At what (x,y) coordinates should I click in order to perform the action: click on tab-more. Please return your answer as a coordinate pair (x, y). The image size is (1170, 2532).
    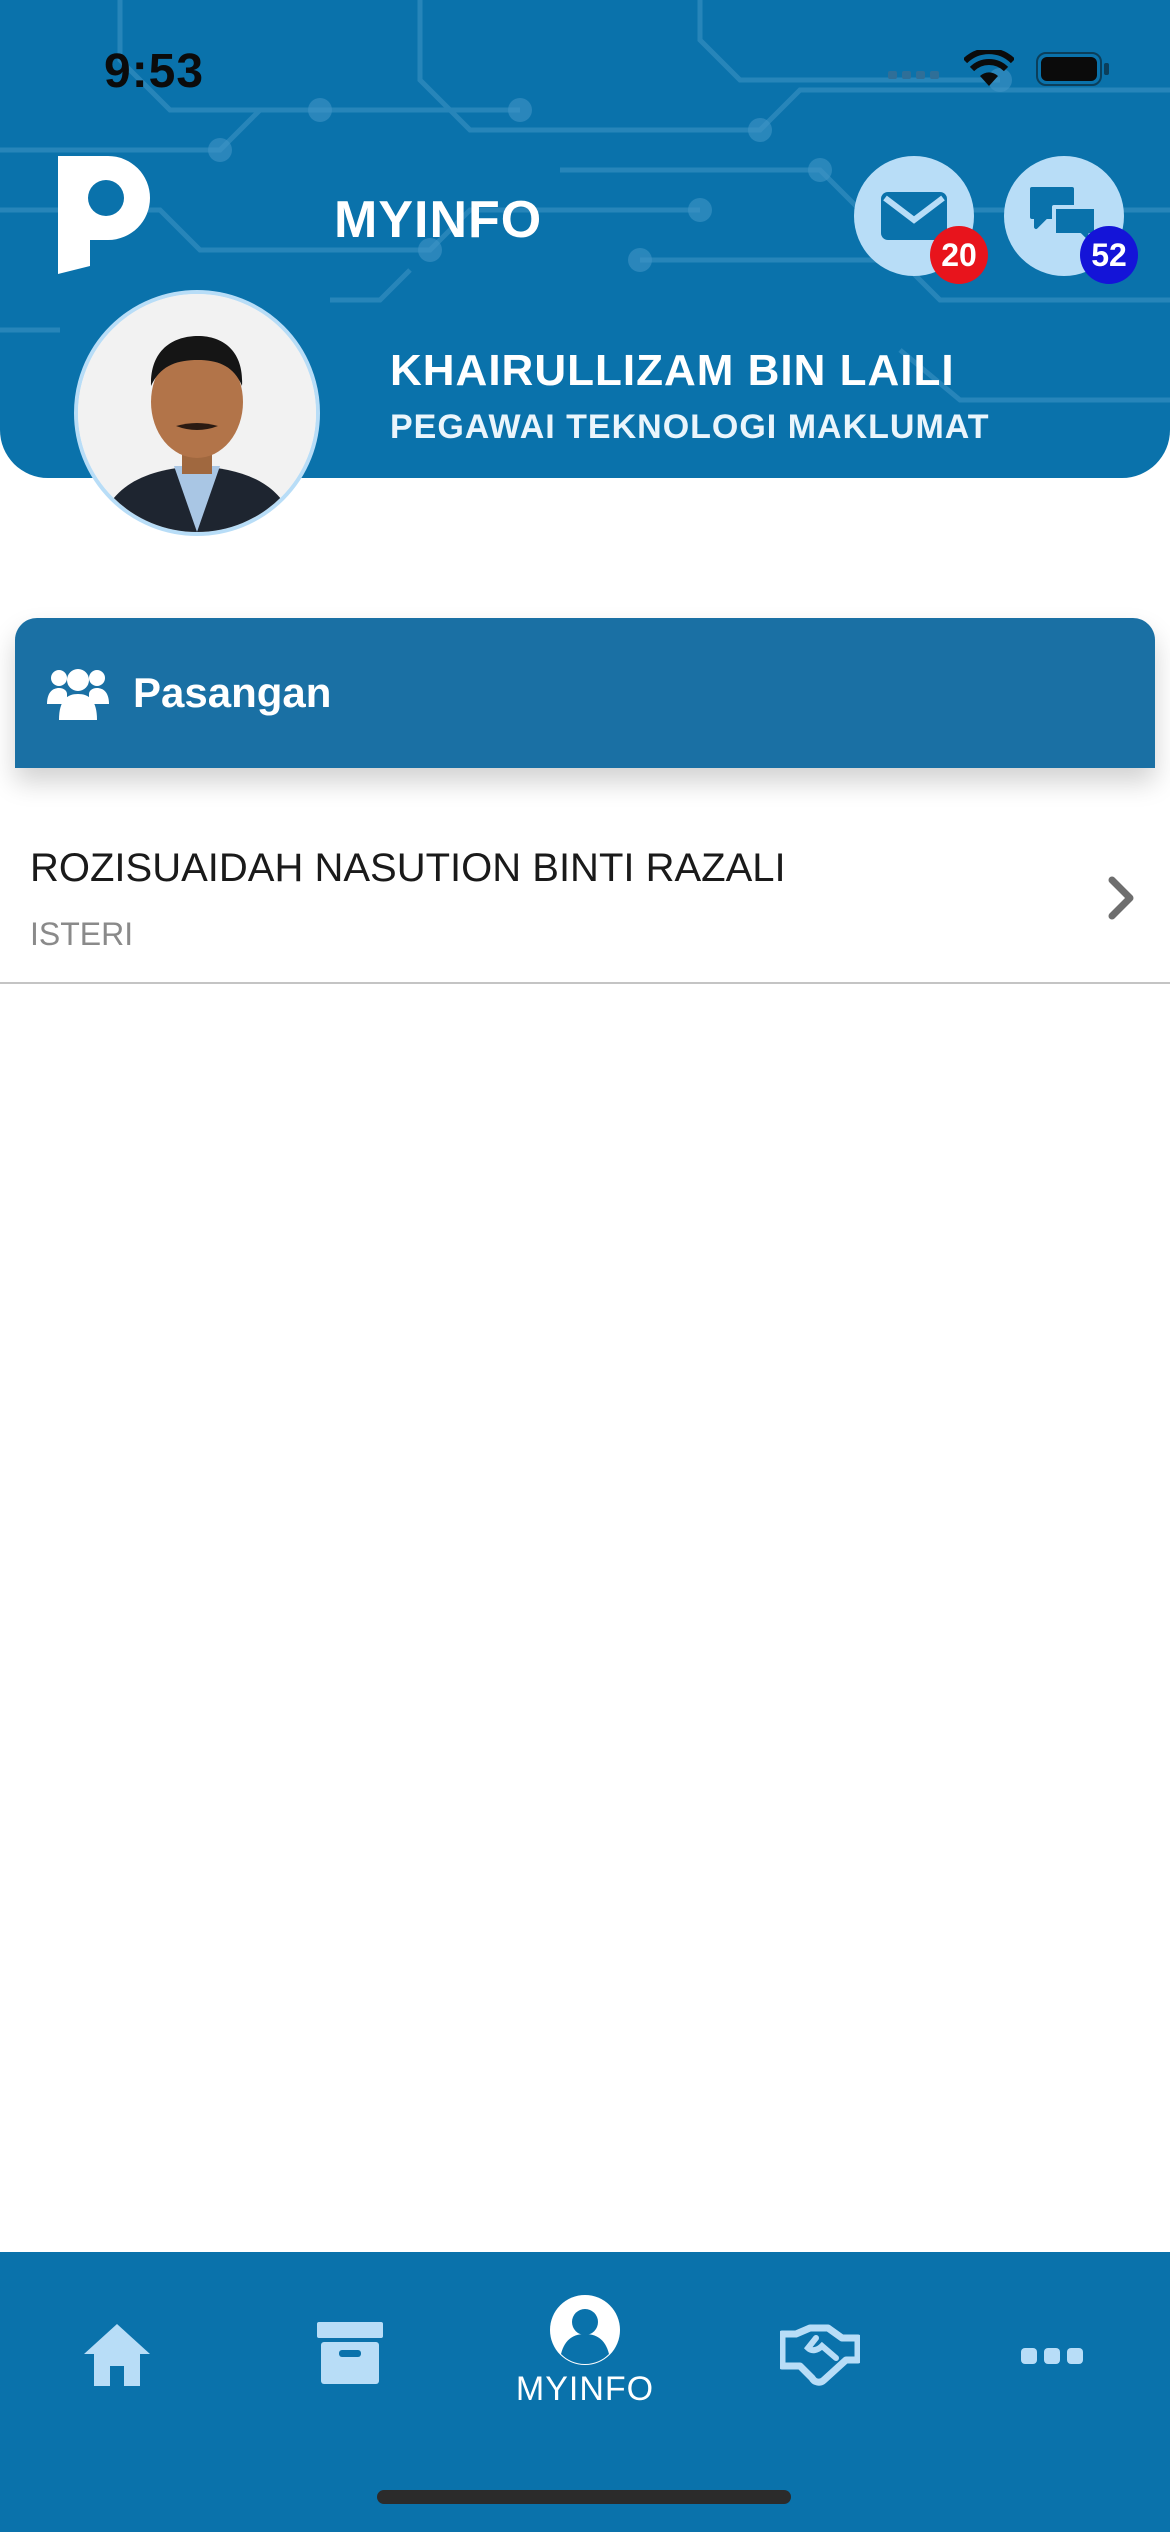
    Looking at the image, I should click on (1052, 2357).